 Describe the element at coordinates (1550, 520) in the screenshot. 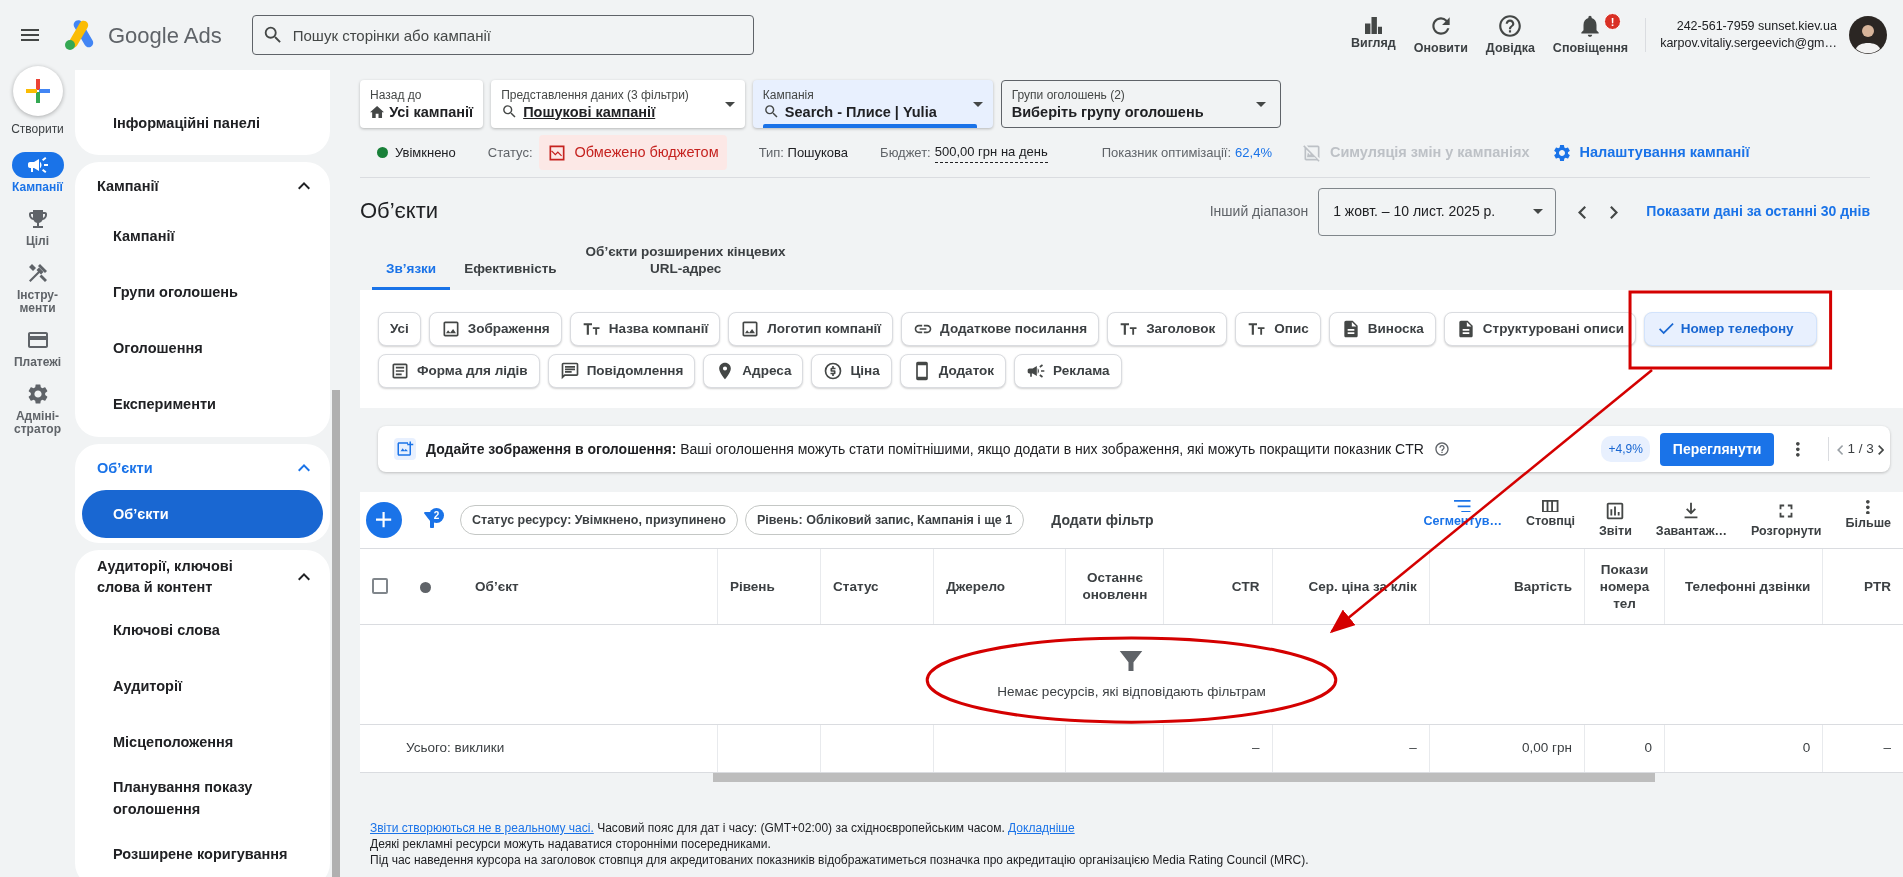

I see `table-tool-button: Стовпці` at that location.